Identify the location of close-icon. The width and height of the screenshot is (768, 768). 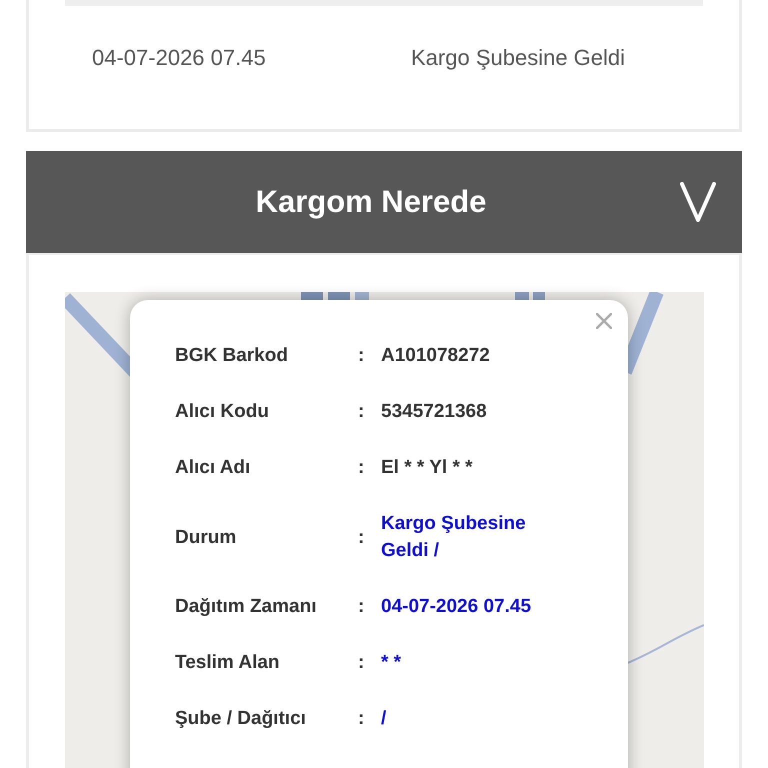
(604, 321).